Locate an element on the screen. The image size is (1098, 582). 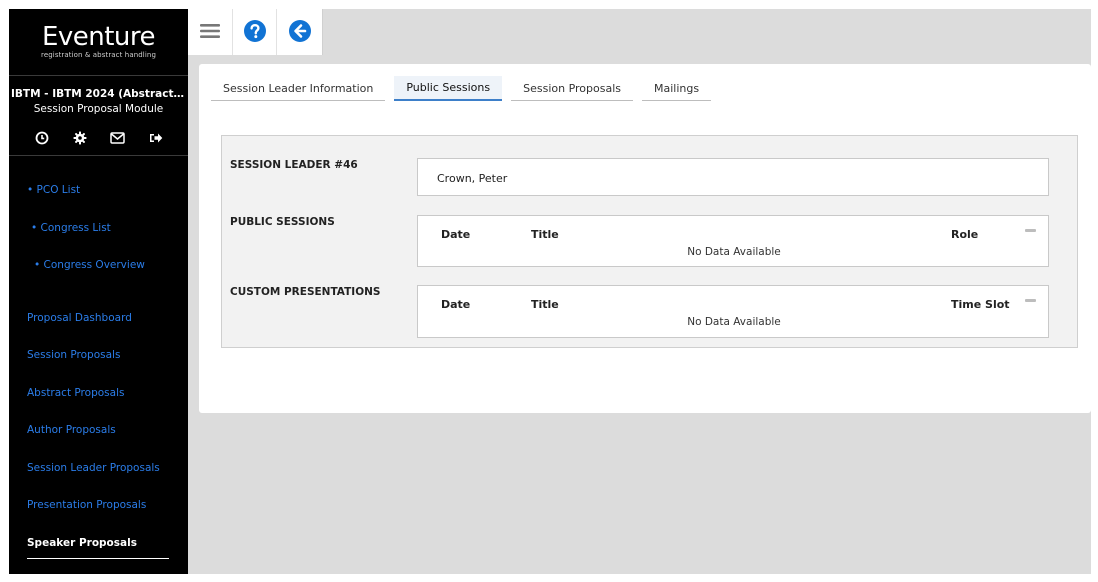
tab-session-proposals: Session Proposals is located at coordinates (572, 88).